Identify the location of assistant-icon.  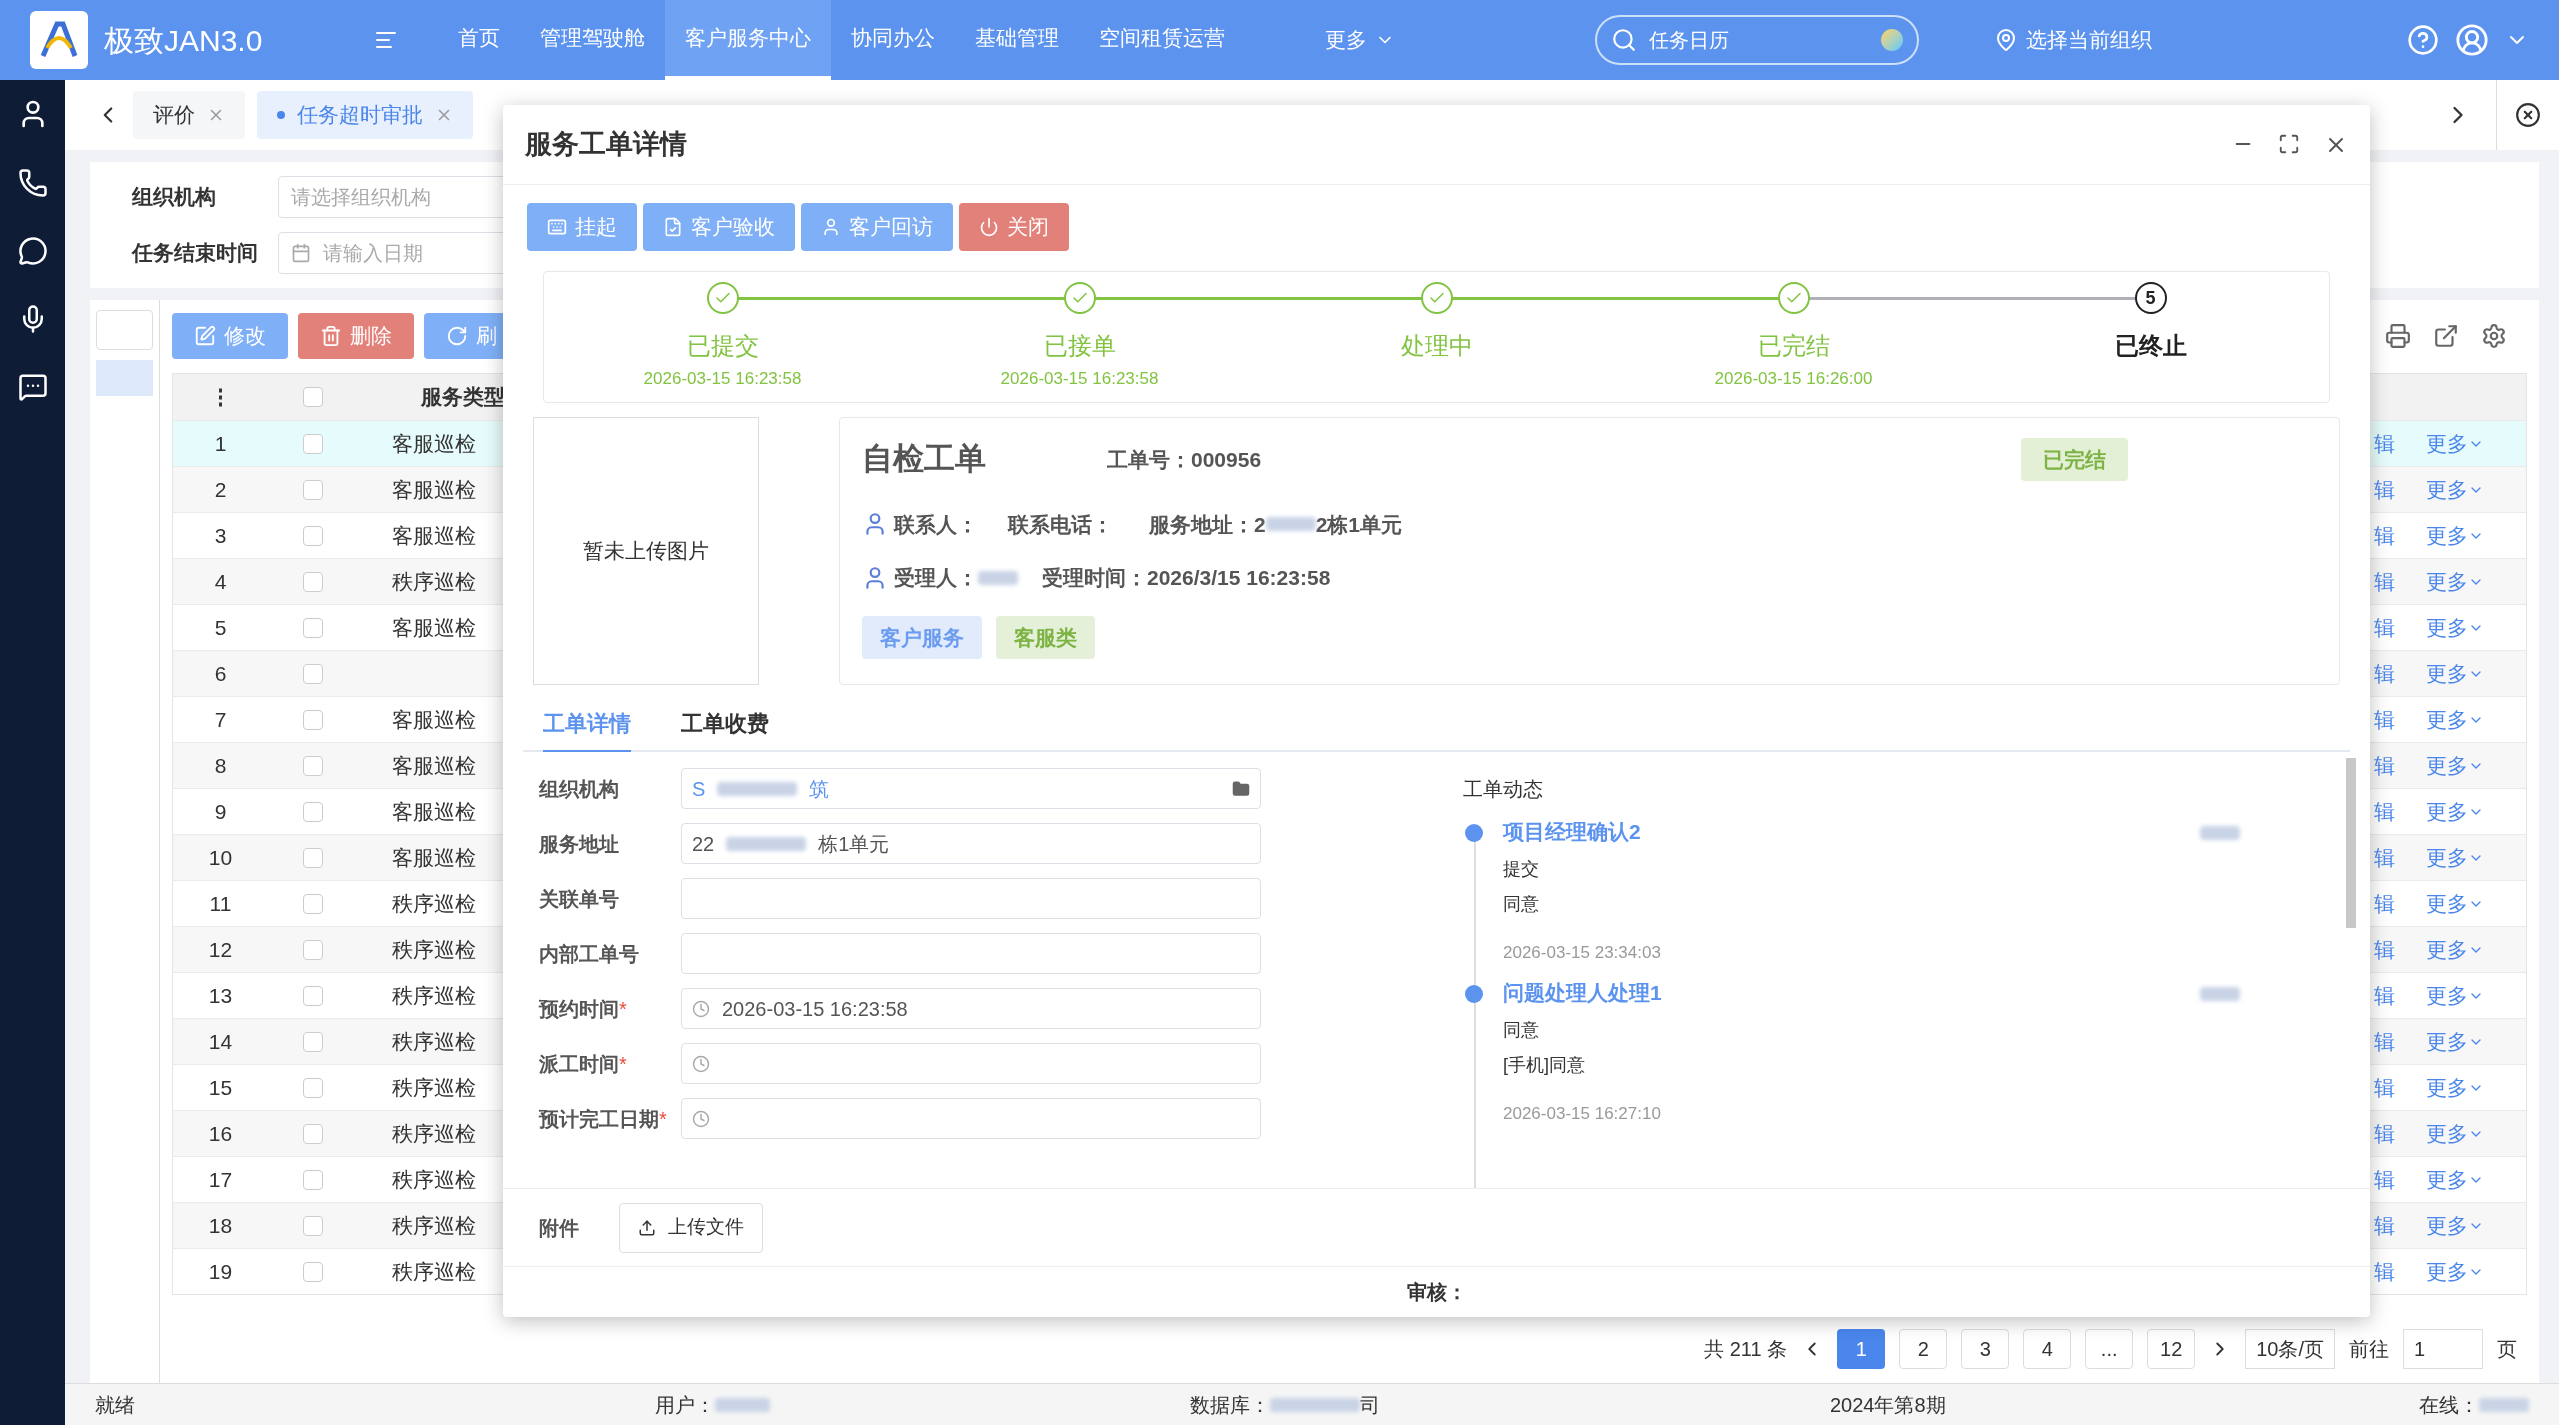
(1892, 40).